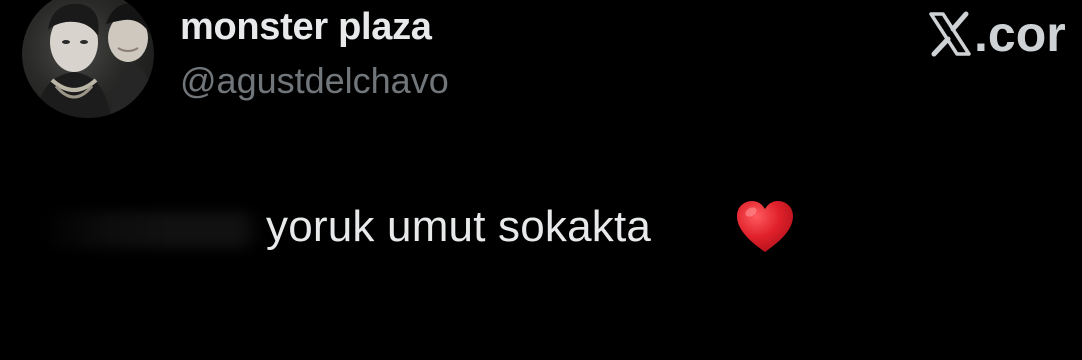 This screenshot has height=360, width=1082. Describe the element at coordinates (1020, 34) in the screenshot. I see `watermark-text: .cor` at that location.